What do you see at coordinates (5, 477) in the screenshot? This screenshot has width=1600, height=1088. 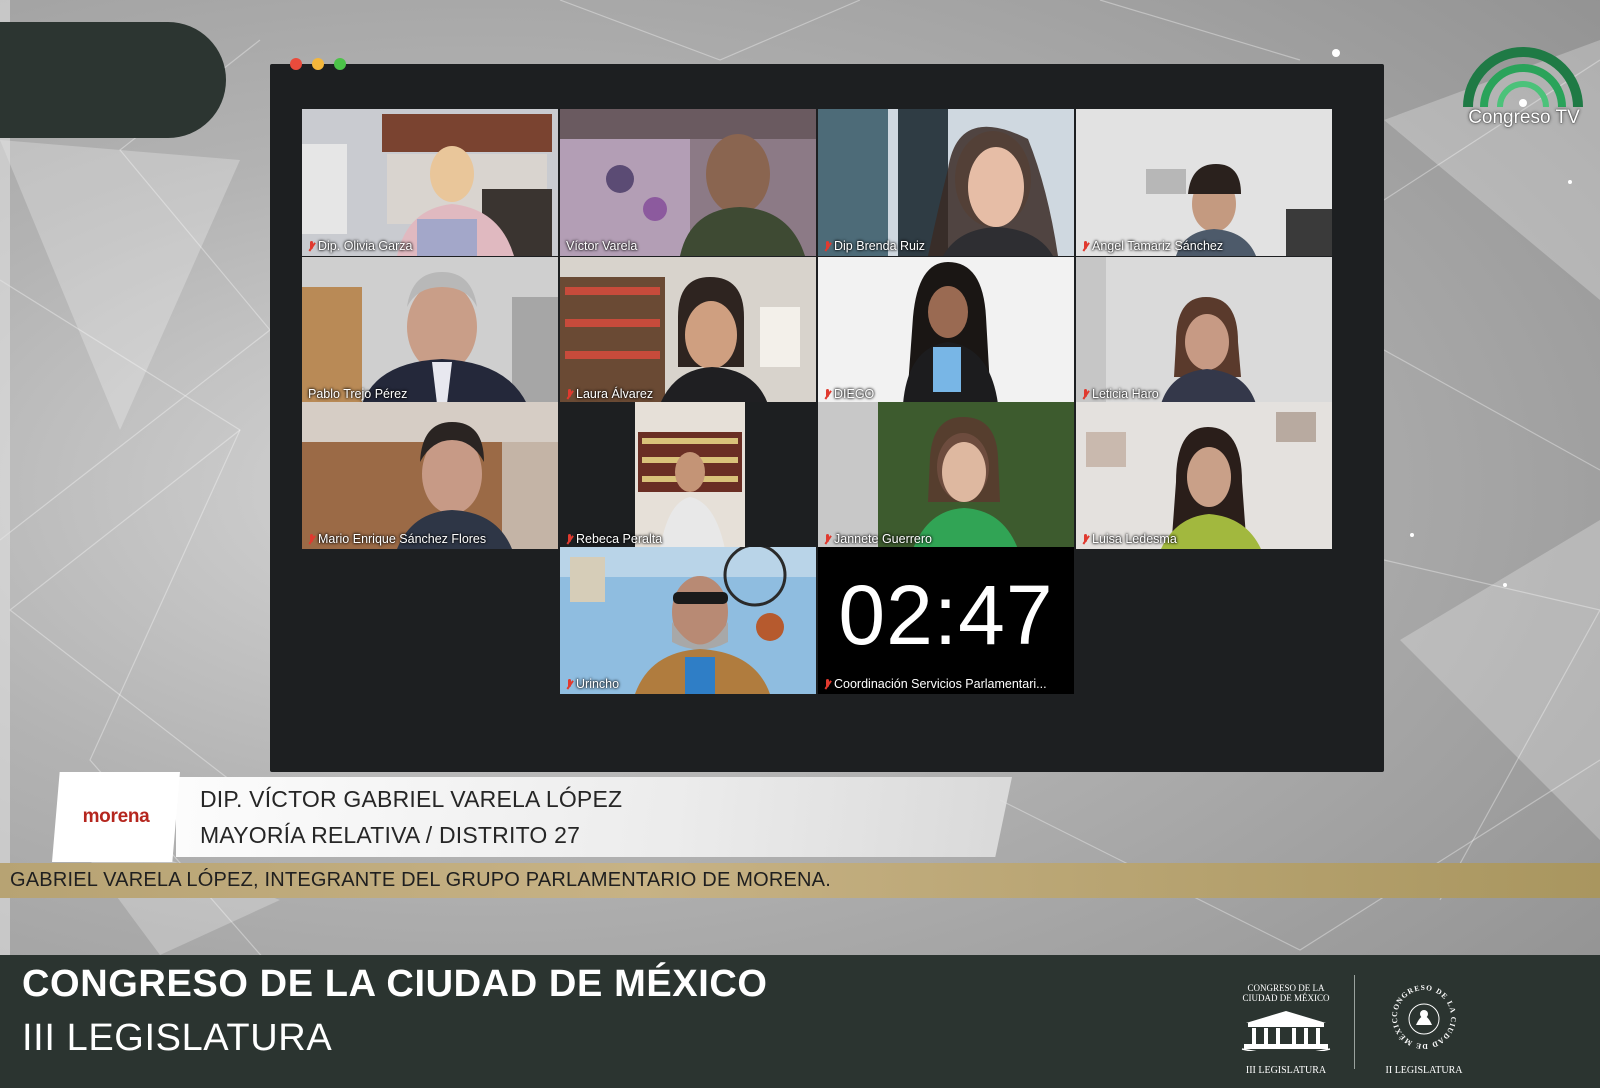 I see `left-edge-strip` at bounding box center [5, 477].